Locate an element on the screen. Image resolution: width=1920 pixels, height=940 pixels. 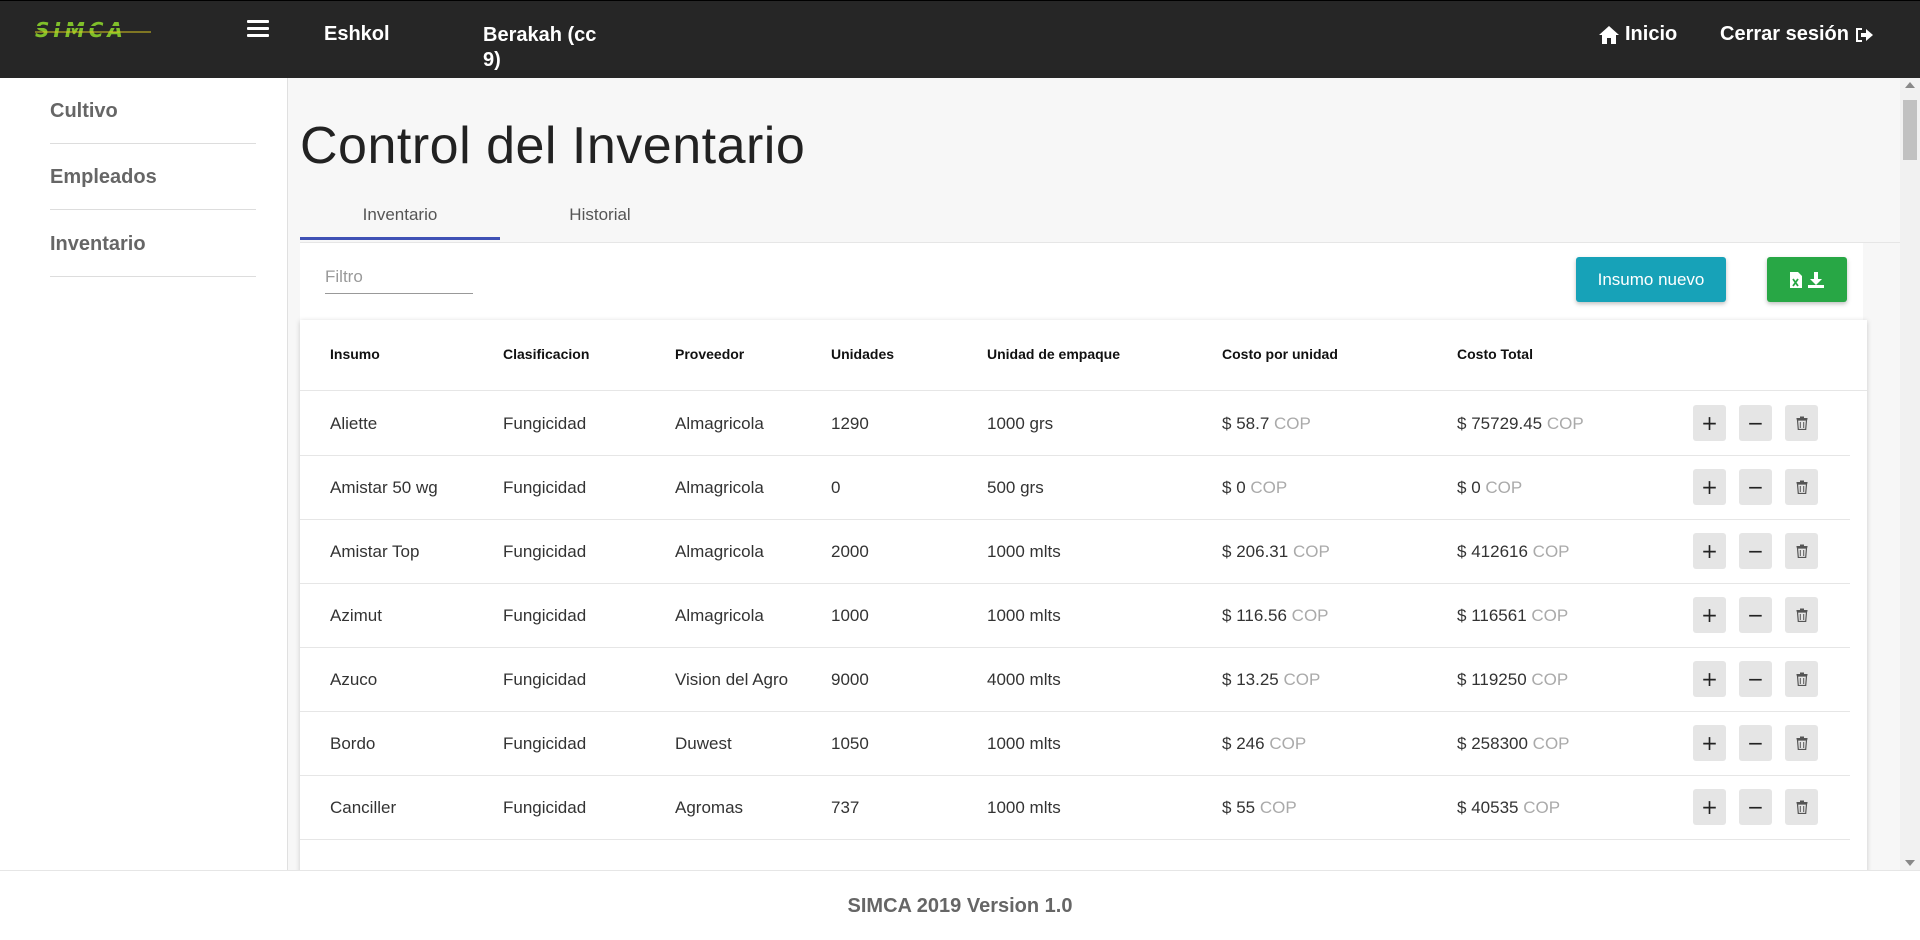
col-proveedor: Proveedor is located at coordinates (709, 354).